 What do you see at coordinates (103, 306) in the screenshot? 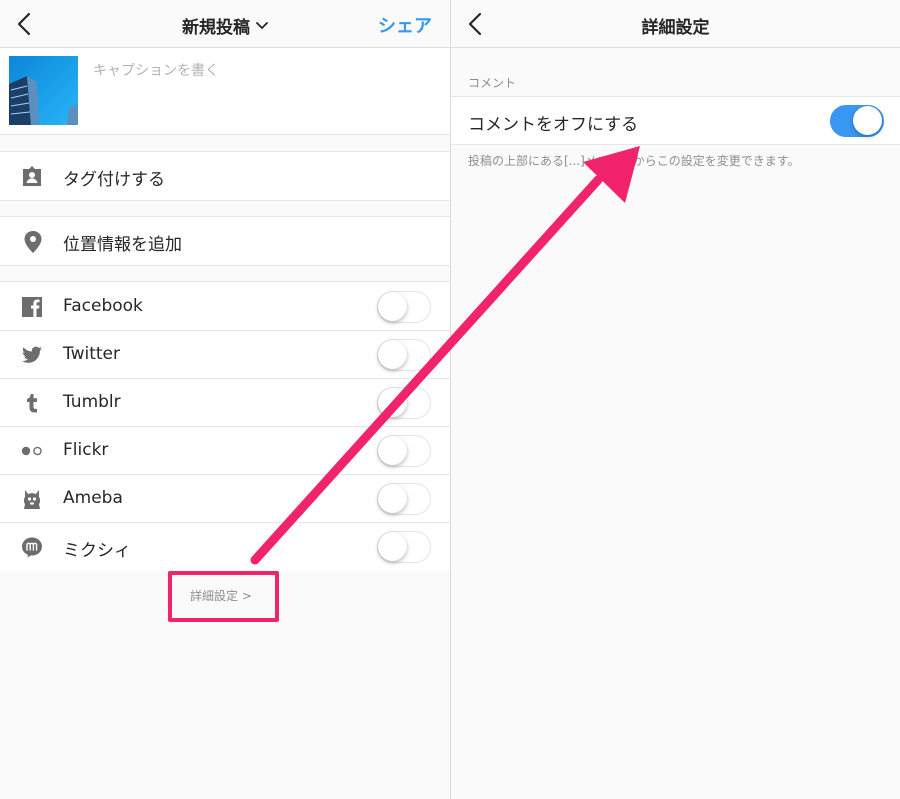
I see `share-label: Facebook` at bounding box center [103, 306].